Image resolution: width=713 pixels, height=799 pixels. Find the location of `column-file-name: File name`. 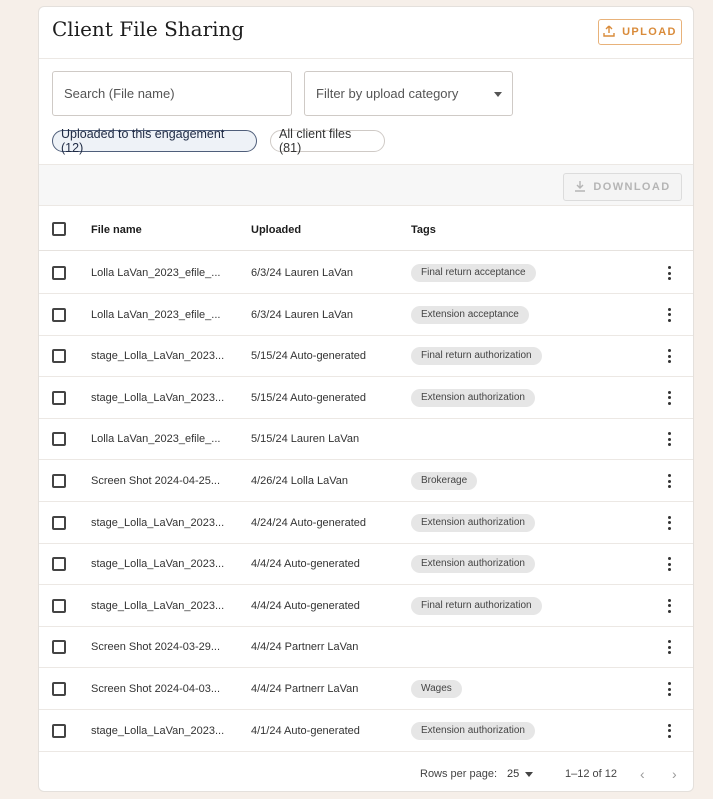

column-file-name: File name is located at coordinates (116, 230).